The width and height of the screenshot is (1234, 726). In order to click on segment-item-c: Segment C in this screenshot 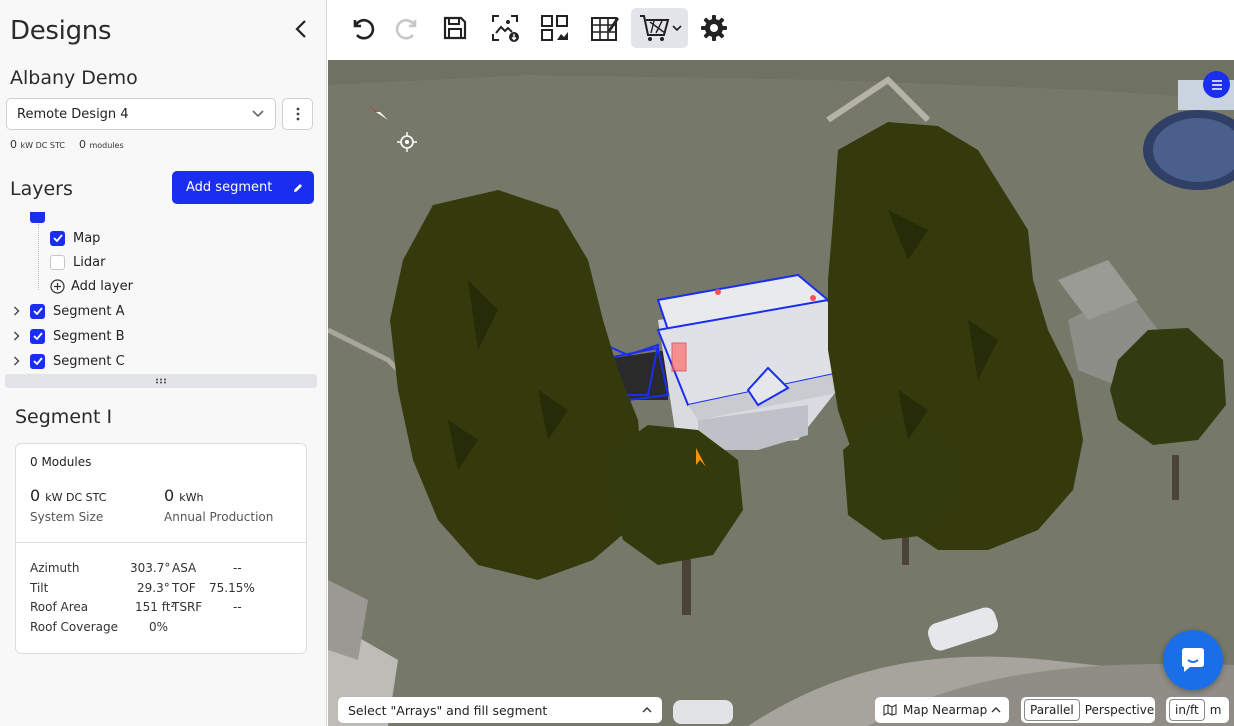, I will do `click(67, 361)`.